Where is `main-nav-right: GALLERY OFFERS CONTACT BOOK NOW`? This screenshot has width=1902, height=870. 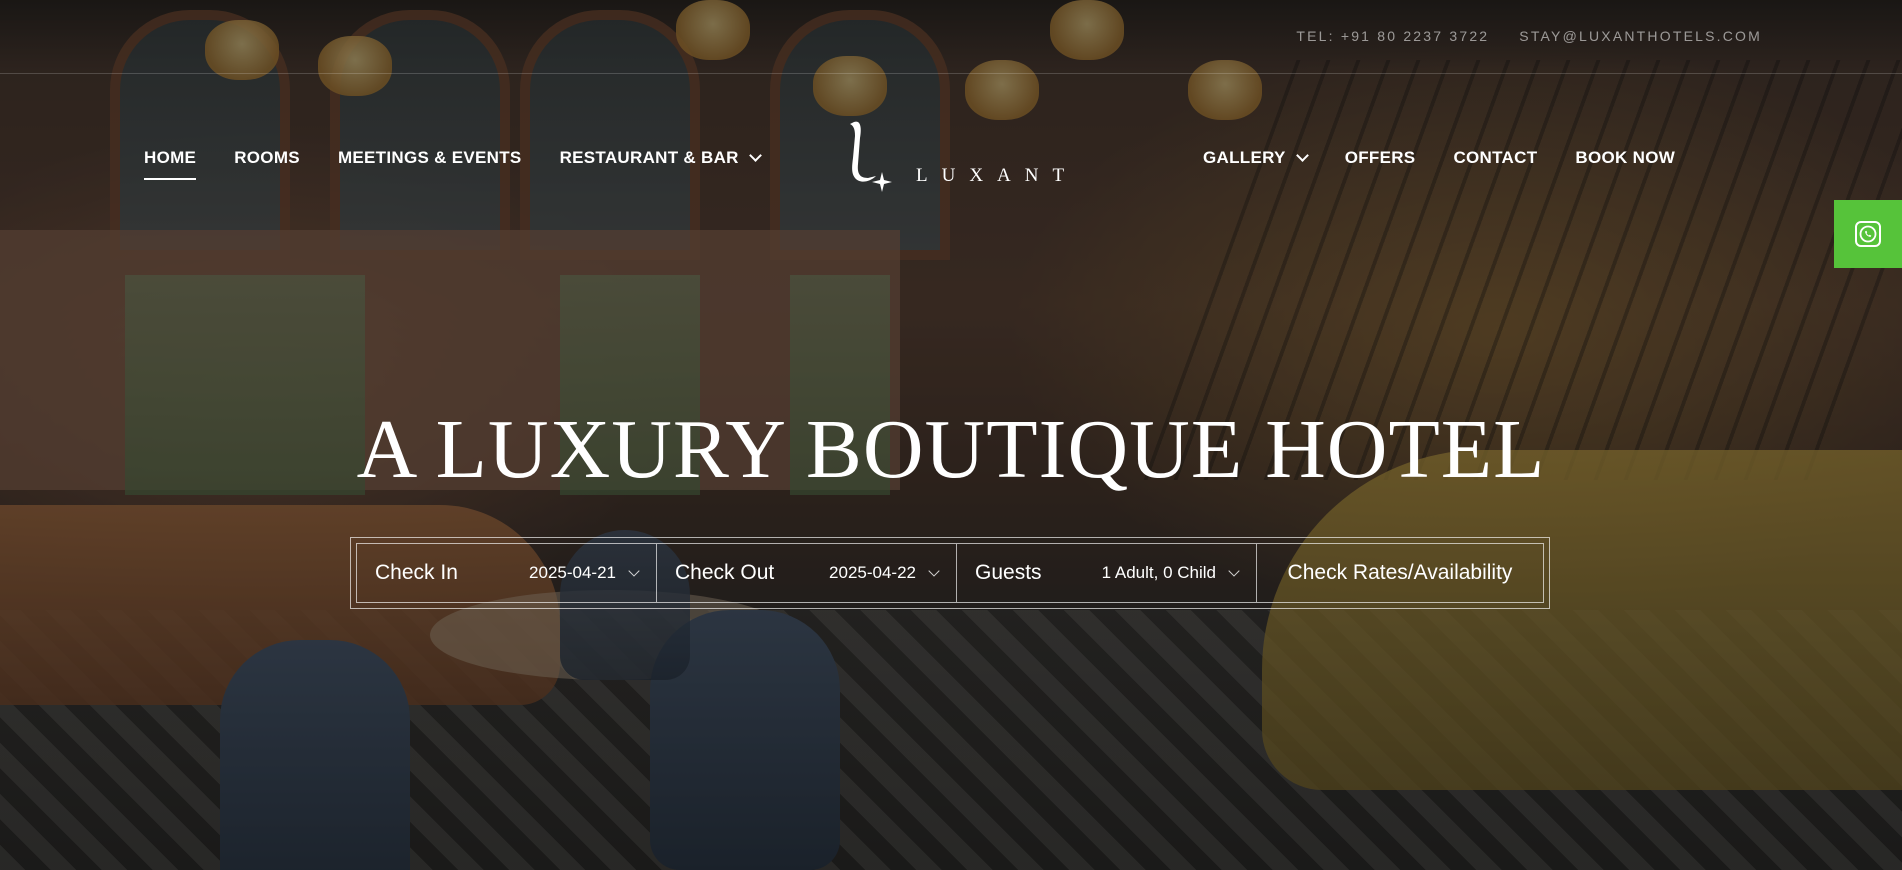
main-nav-right: GALLERY OFFERS CONTACT BOOK NOW is located at coordinates (1458, 158).